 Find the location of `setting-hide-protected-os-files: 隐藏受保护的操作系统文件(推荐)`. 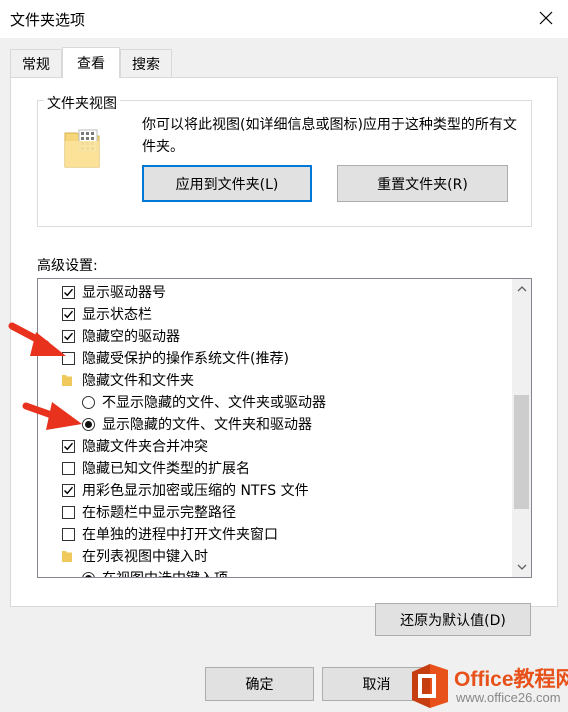

setting-hide-protected-os-files: 隐藏受保护的操作系统文件(推荐) is located at coordinates (175, 358).